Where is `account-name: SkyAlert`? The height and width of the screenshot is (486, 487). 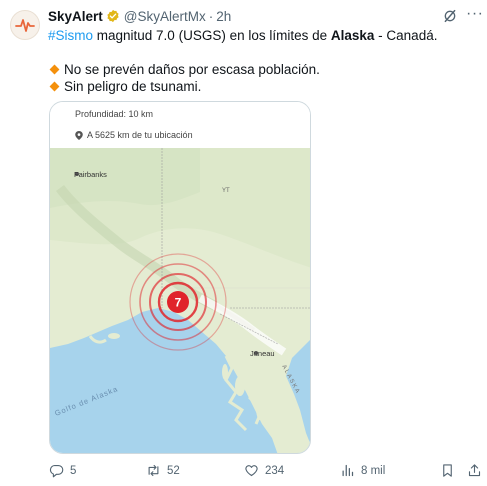
account-name: SkyAlert is located at coordinates (75, 16).